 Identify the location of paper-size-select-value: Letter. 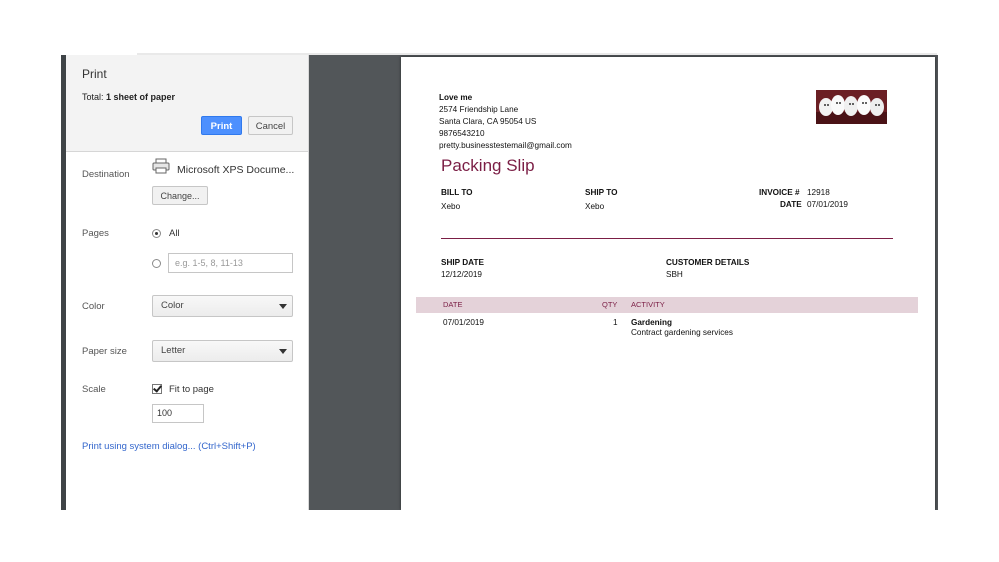
(173, 350).